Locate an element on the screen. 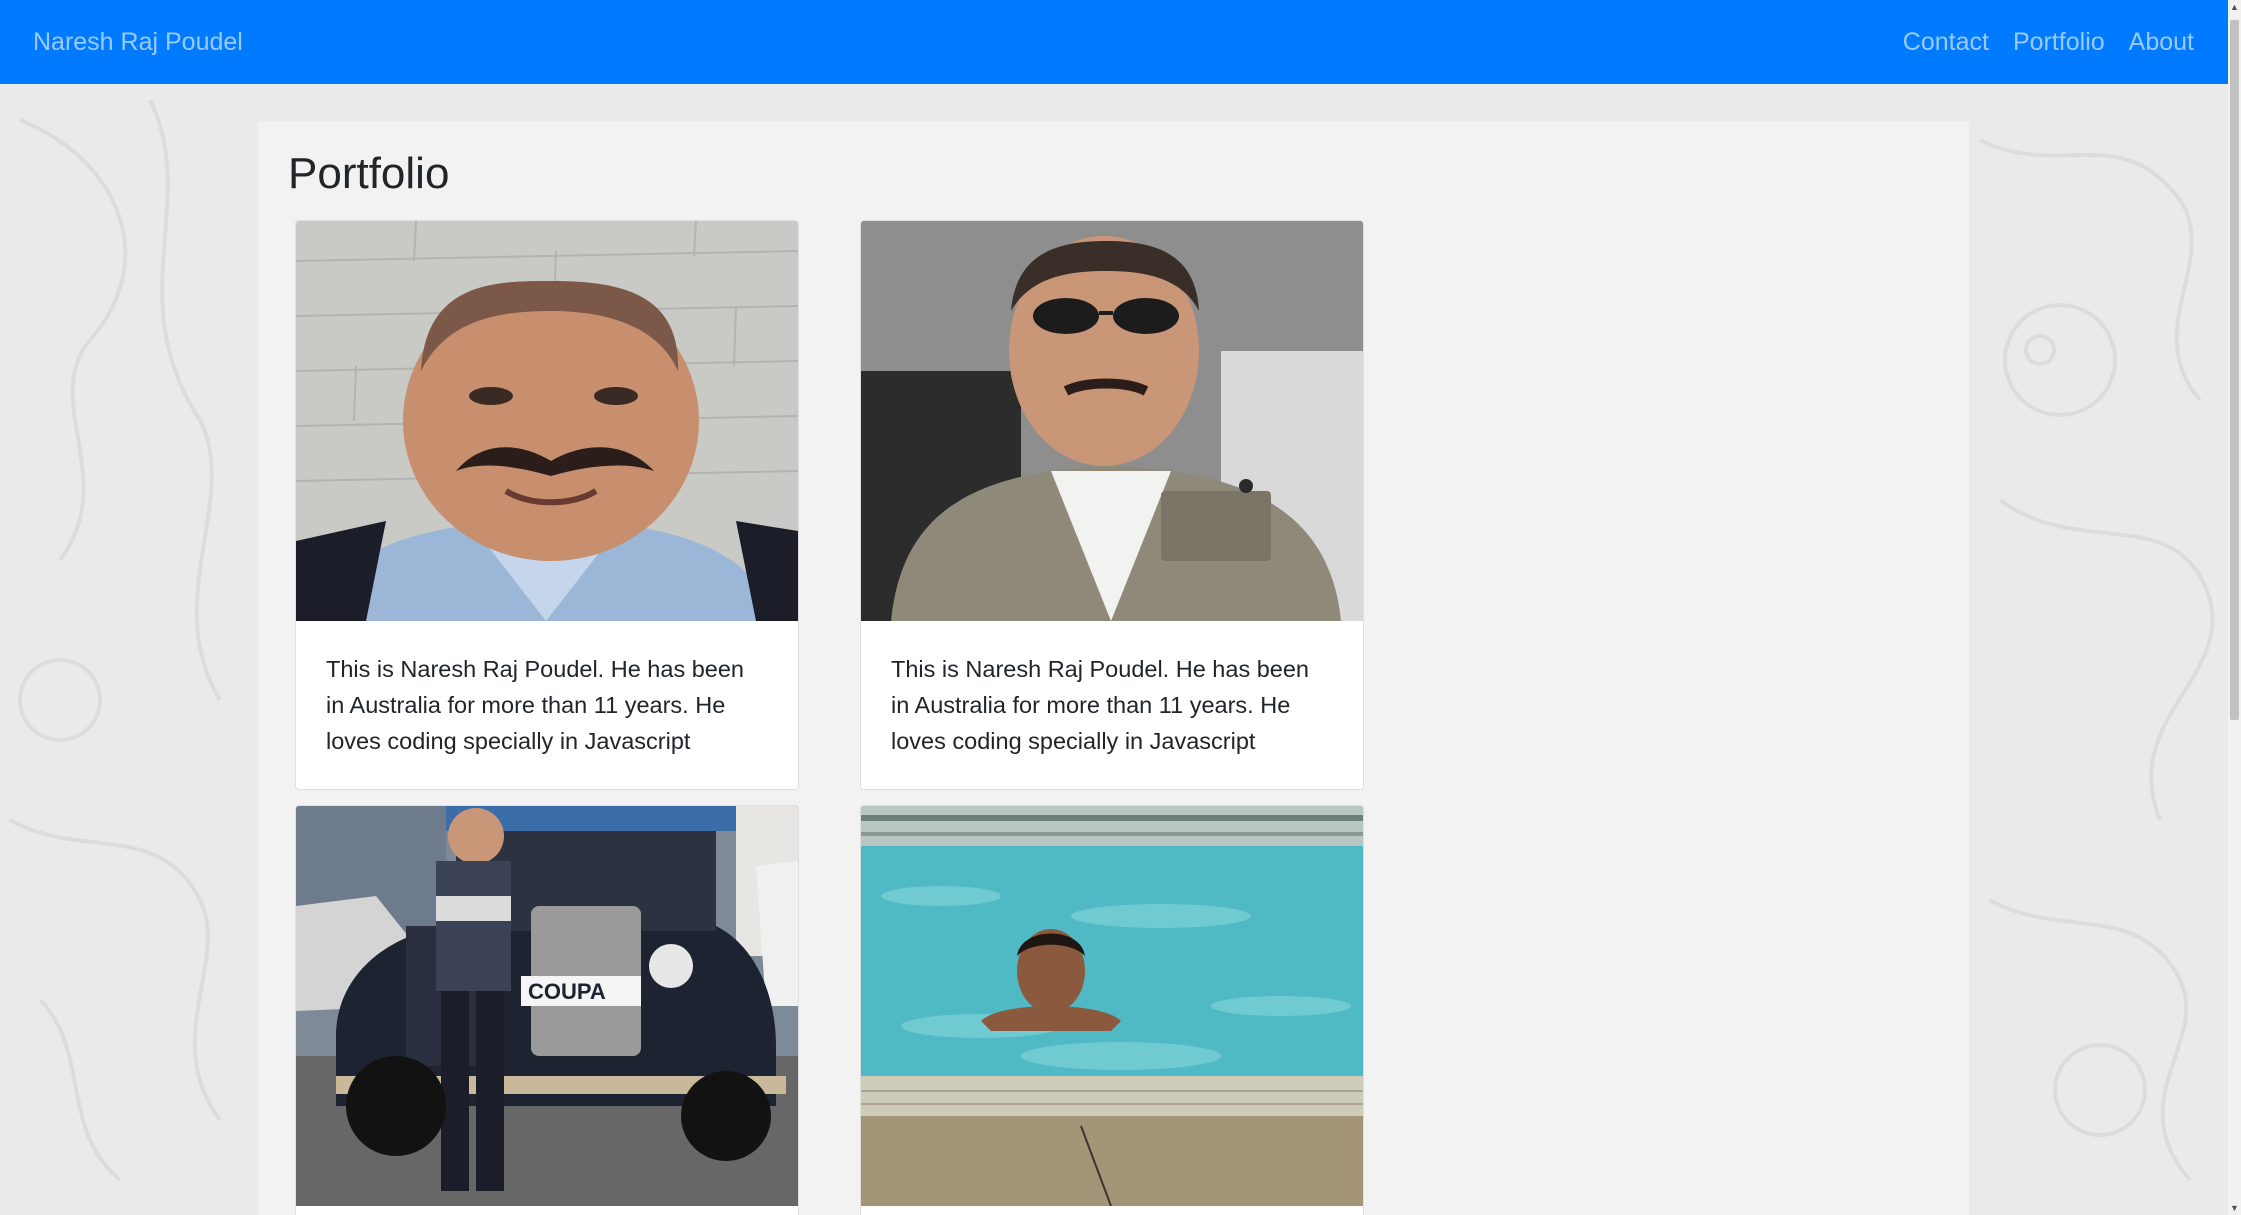  nav-link-contact: Contact is located at coordinates (1946, 42).